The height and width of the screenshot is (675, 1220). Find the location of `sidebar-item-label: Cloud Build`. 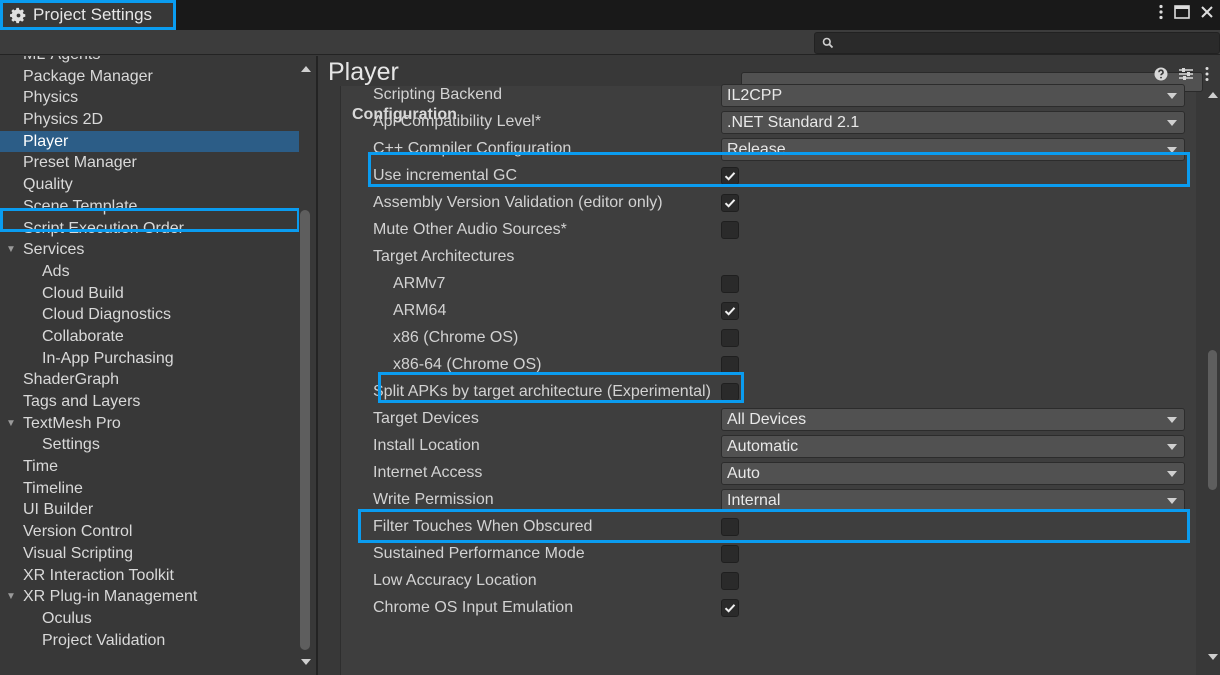

sidebar-item-label: Cloud Build is located at coordinates (83, 293).